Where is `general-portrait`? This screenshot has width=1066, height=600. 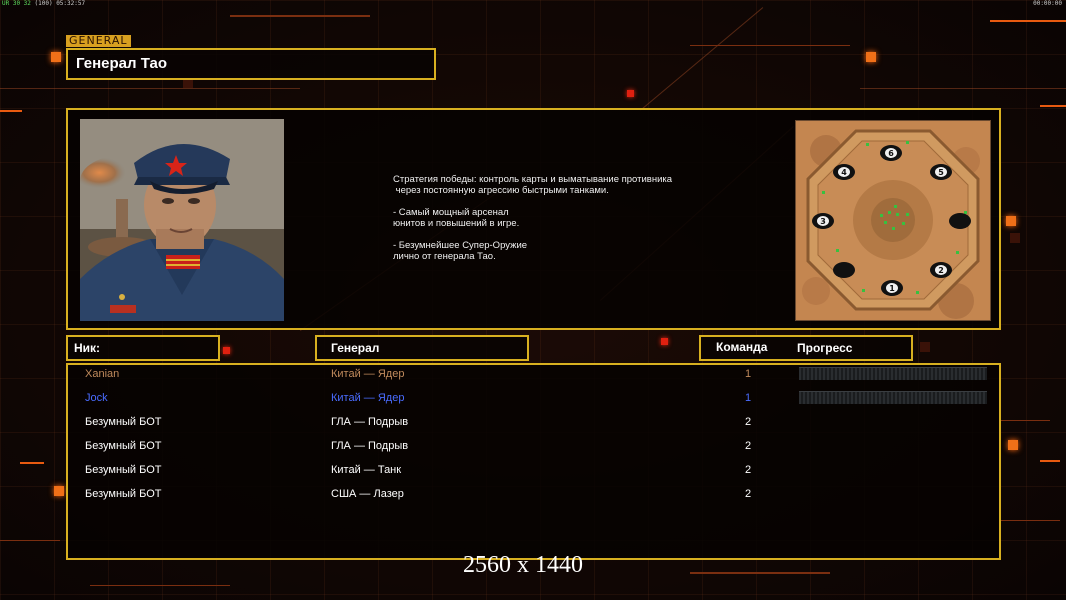
general-portrait is located at coordinates (182, 220).